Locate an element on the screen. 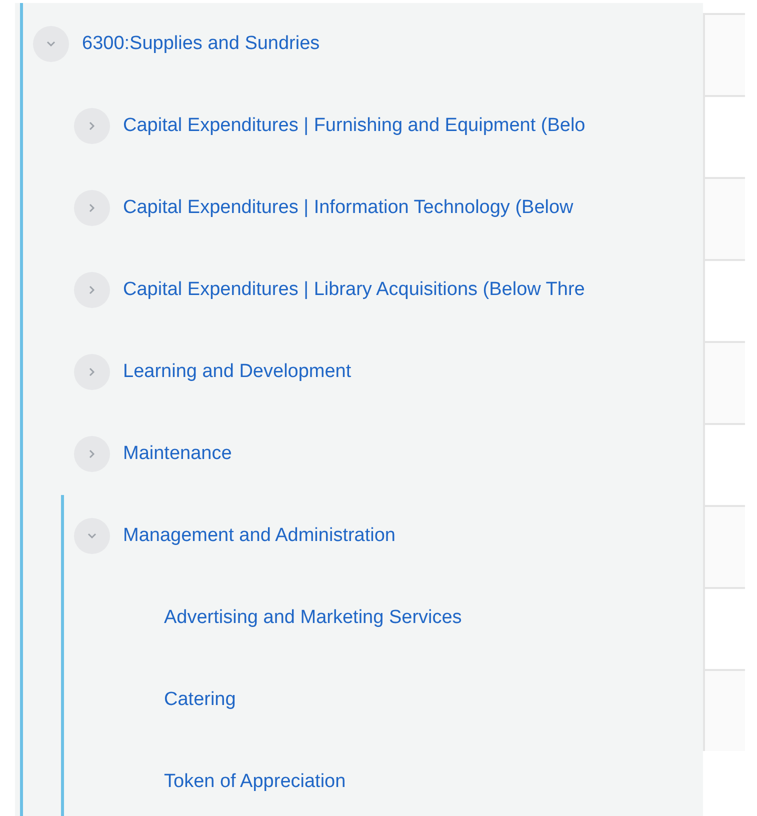 This screenshot has height=816, width=757. tree-item-link: Capital Expenditures | Library Acquisitions (Below Thre is located at coordinates (354, 290).